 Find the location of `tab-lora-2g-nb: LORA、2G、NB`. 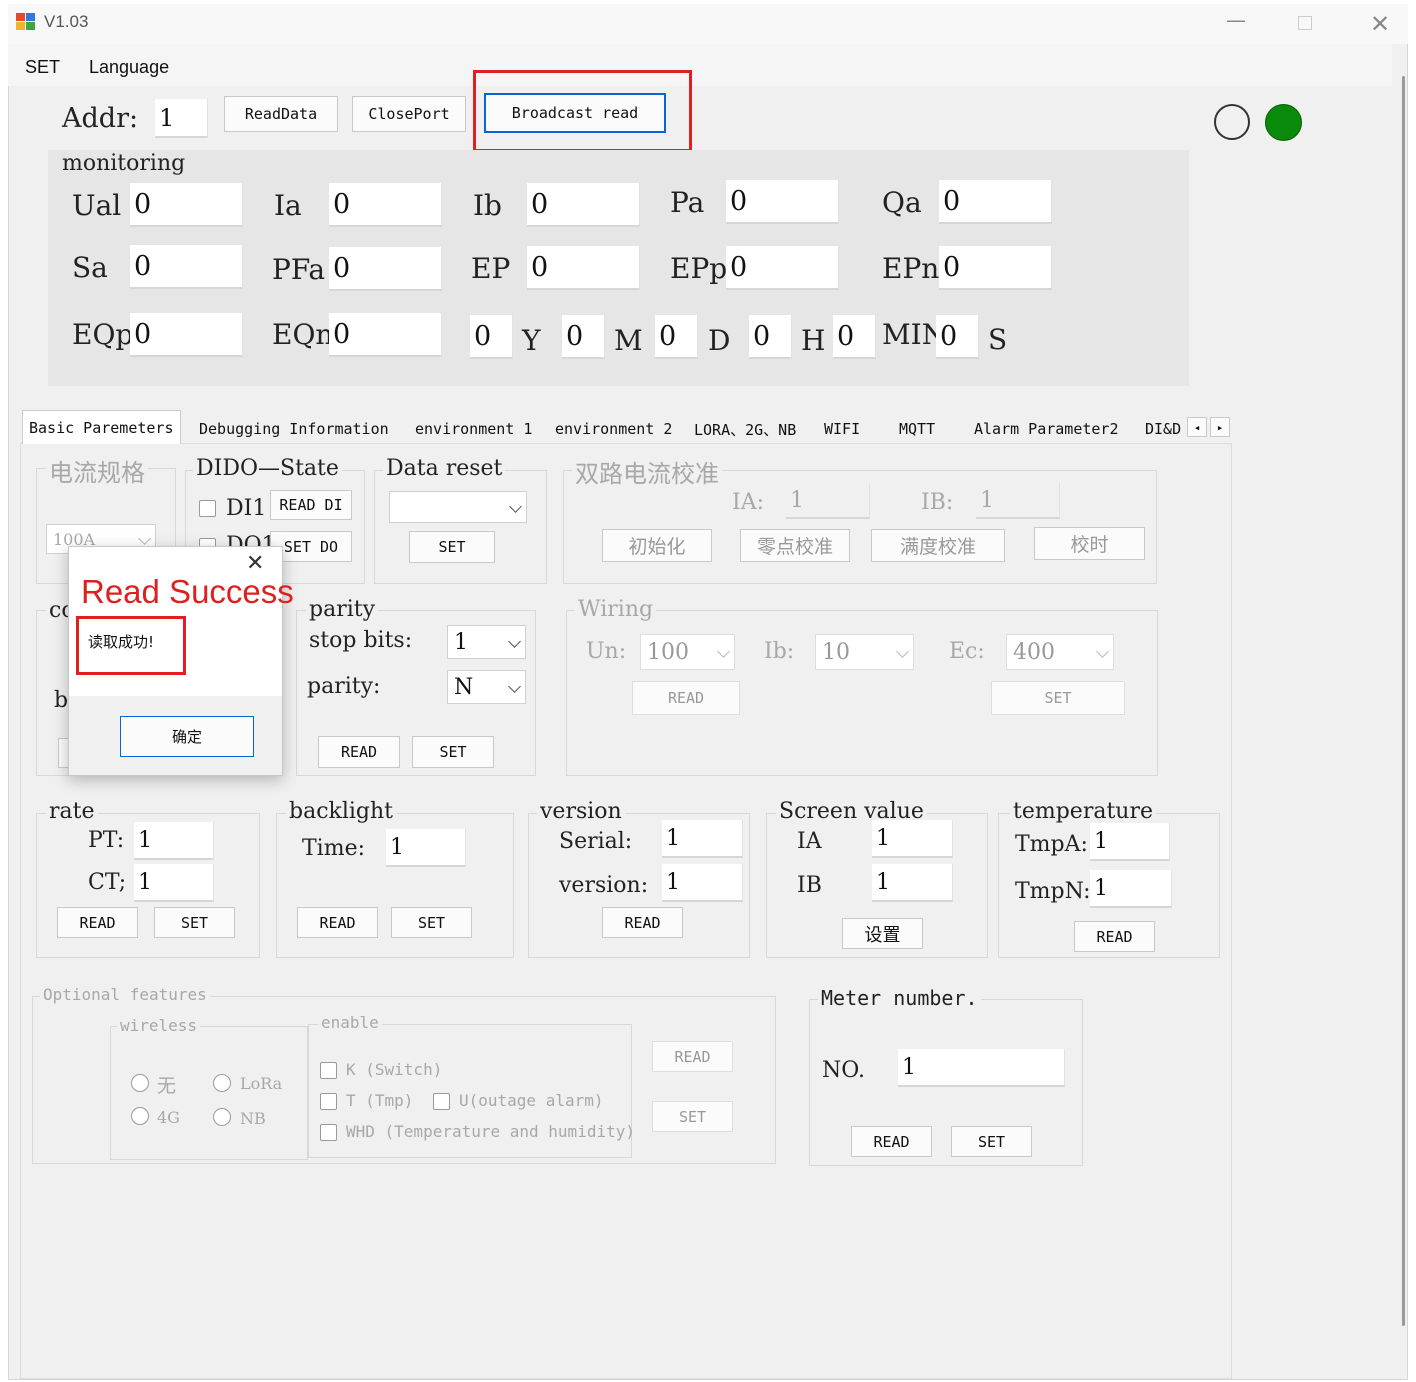

tab-lora-2g-nb: LORA、2G、NB is located at coordinates (745, 429).